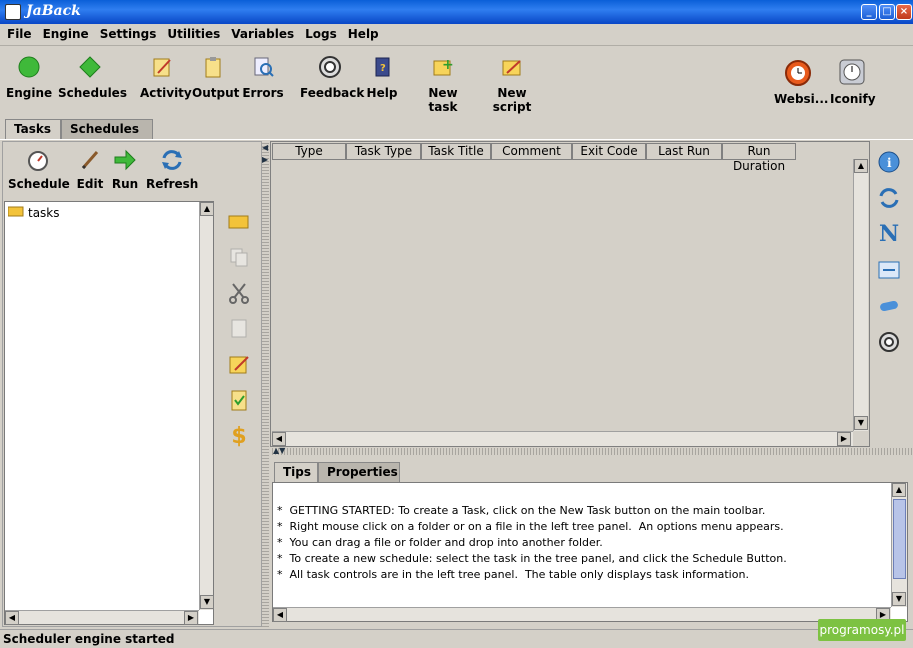  What do you see at coordinates (166, 77) in the screenshot?
I see `activity-button: Activity` at bounding box center [166, 77].